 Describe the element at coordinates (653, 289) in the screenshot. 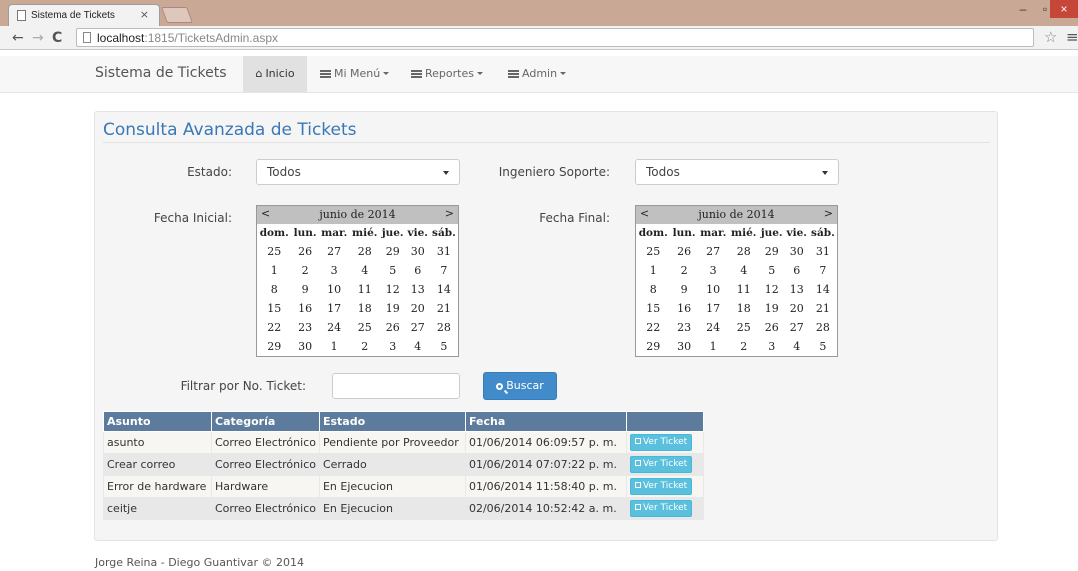

I see `calendar-day: 8` at that location.